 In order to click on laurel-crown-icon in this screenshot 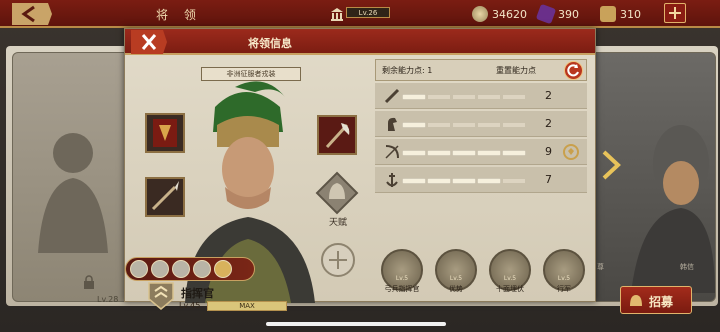, I will do `click(571, 152)`.